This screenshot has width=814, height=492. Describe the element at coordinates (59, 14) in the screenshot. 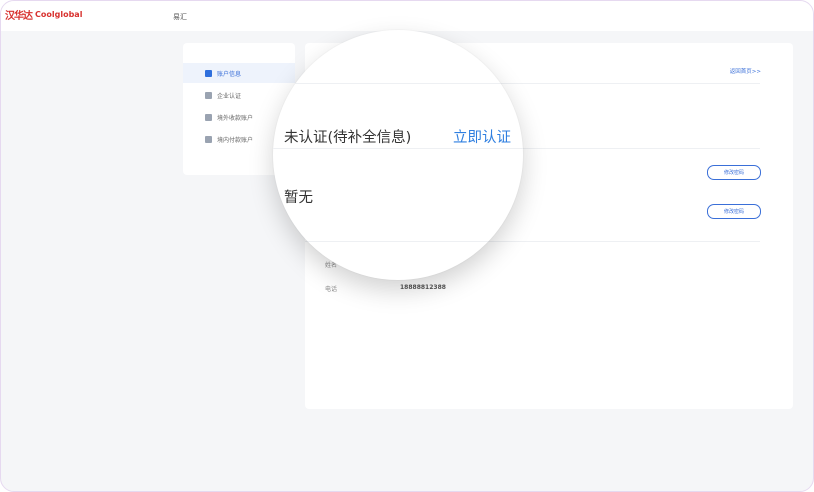

I see `brand-name: Coolglobal` at that location.